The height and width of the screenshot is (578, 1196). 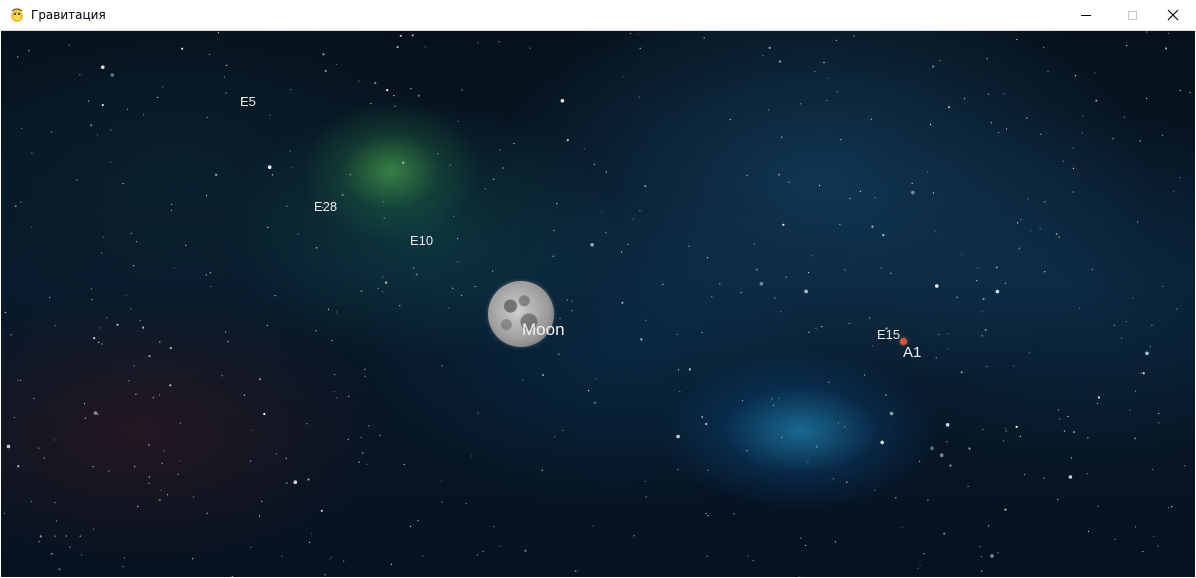 I want to click on minimize-button, so click(x=1086, y=15).